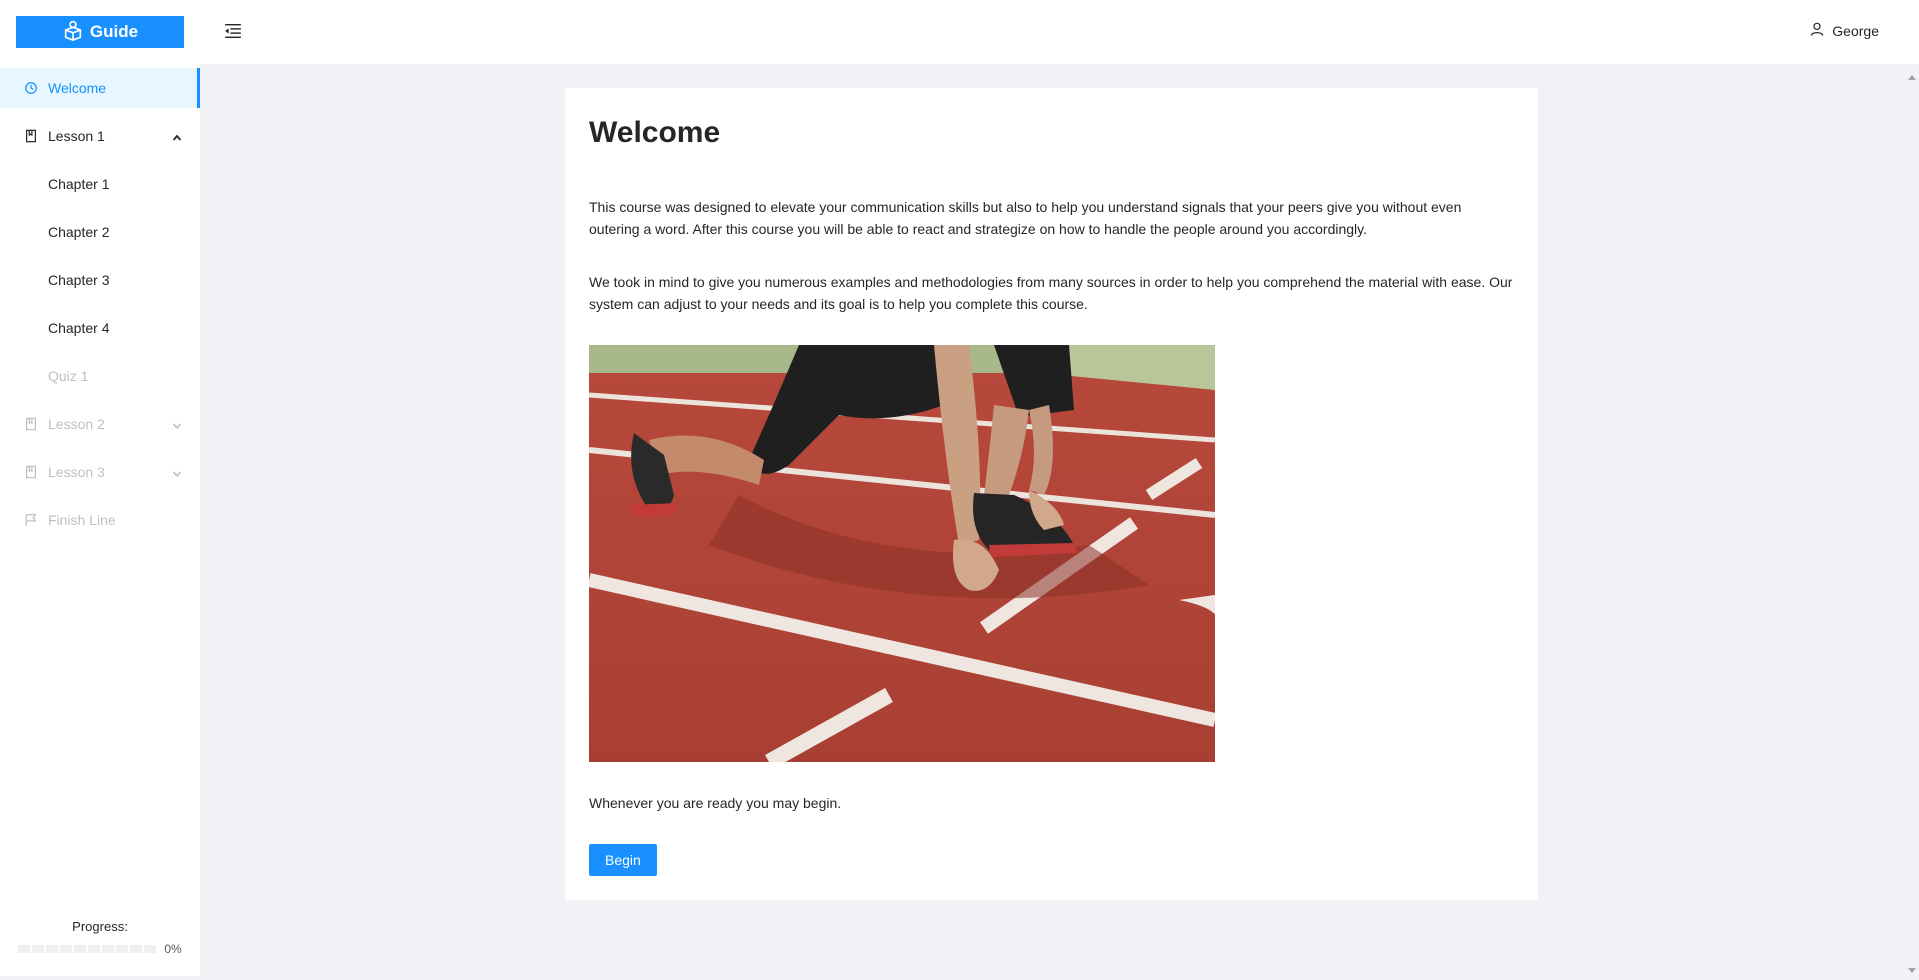 Image resolution: width=1919 pixels, height=980 pixels. I want to click on scroll-down-icon, so click(1912, 966).